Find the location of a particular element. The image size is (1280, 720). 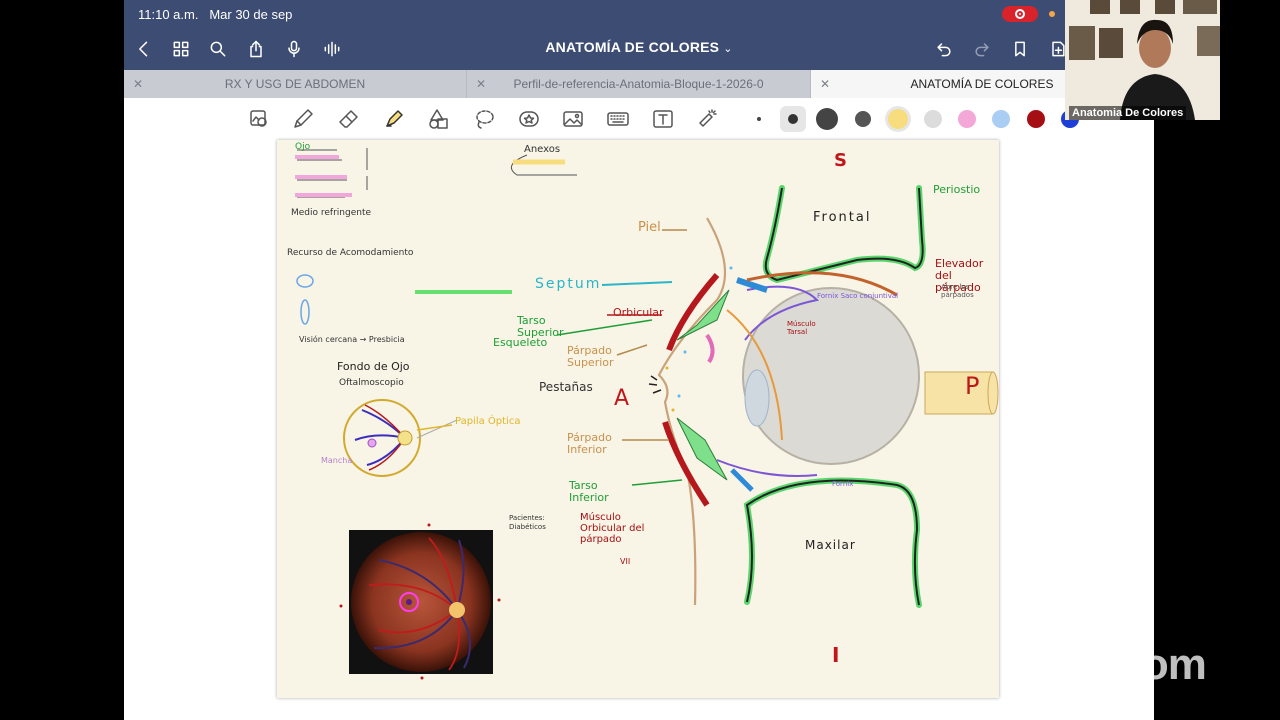

color-swatch-yellow is located at coordinates (898, 119).